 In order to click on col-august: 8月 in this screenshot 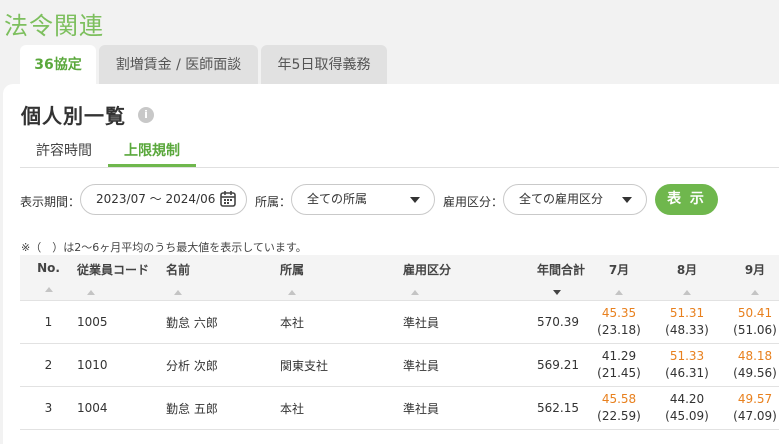, I will do `click(687, 278)`.